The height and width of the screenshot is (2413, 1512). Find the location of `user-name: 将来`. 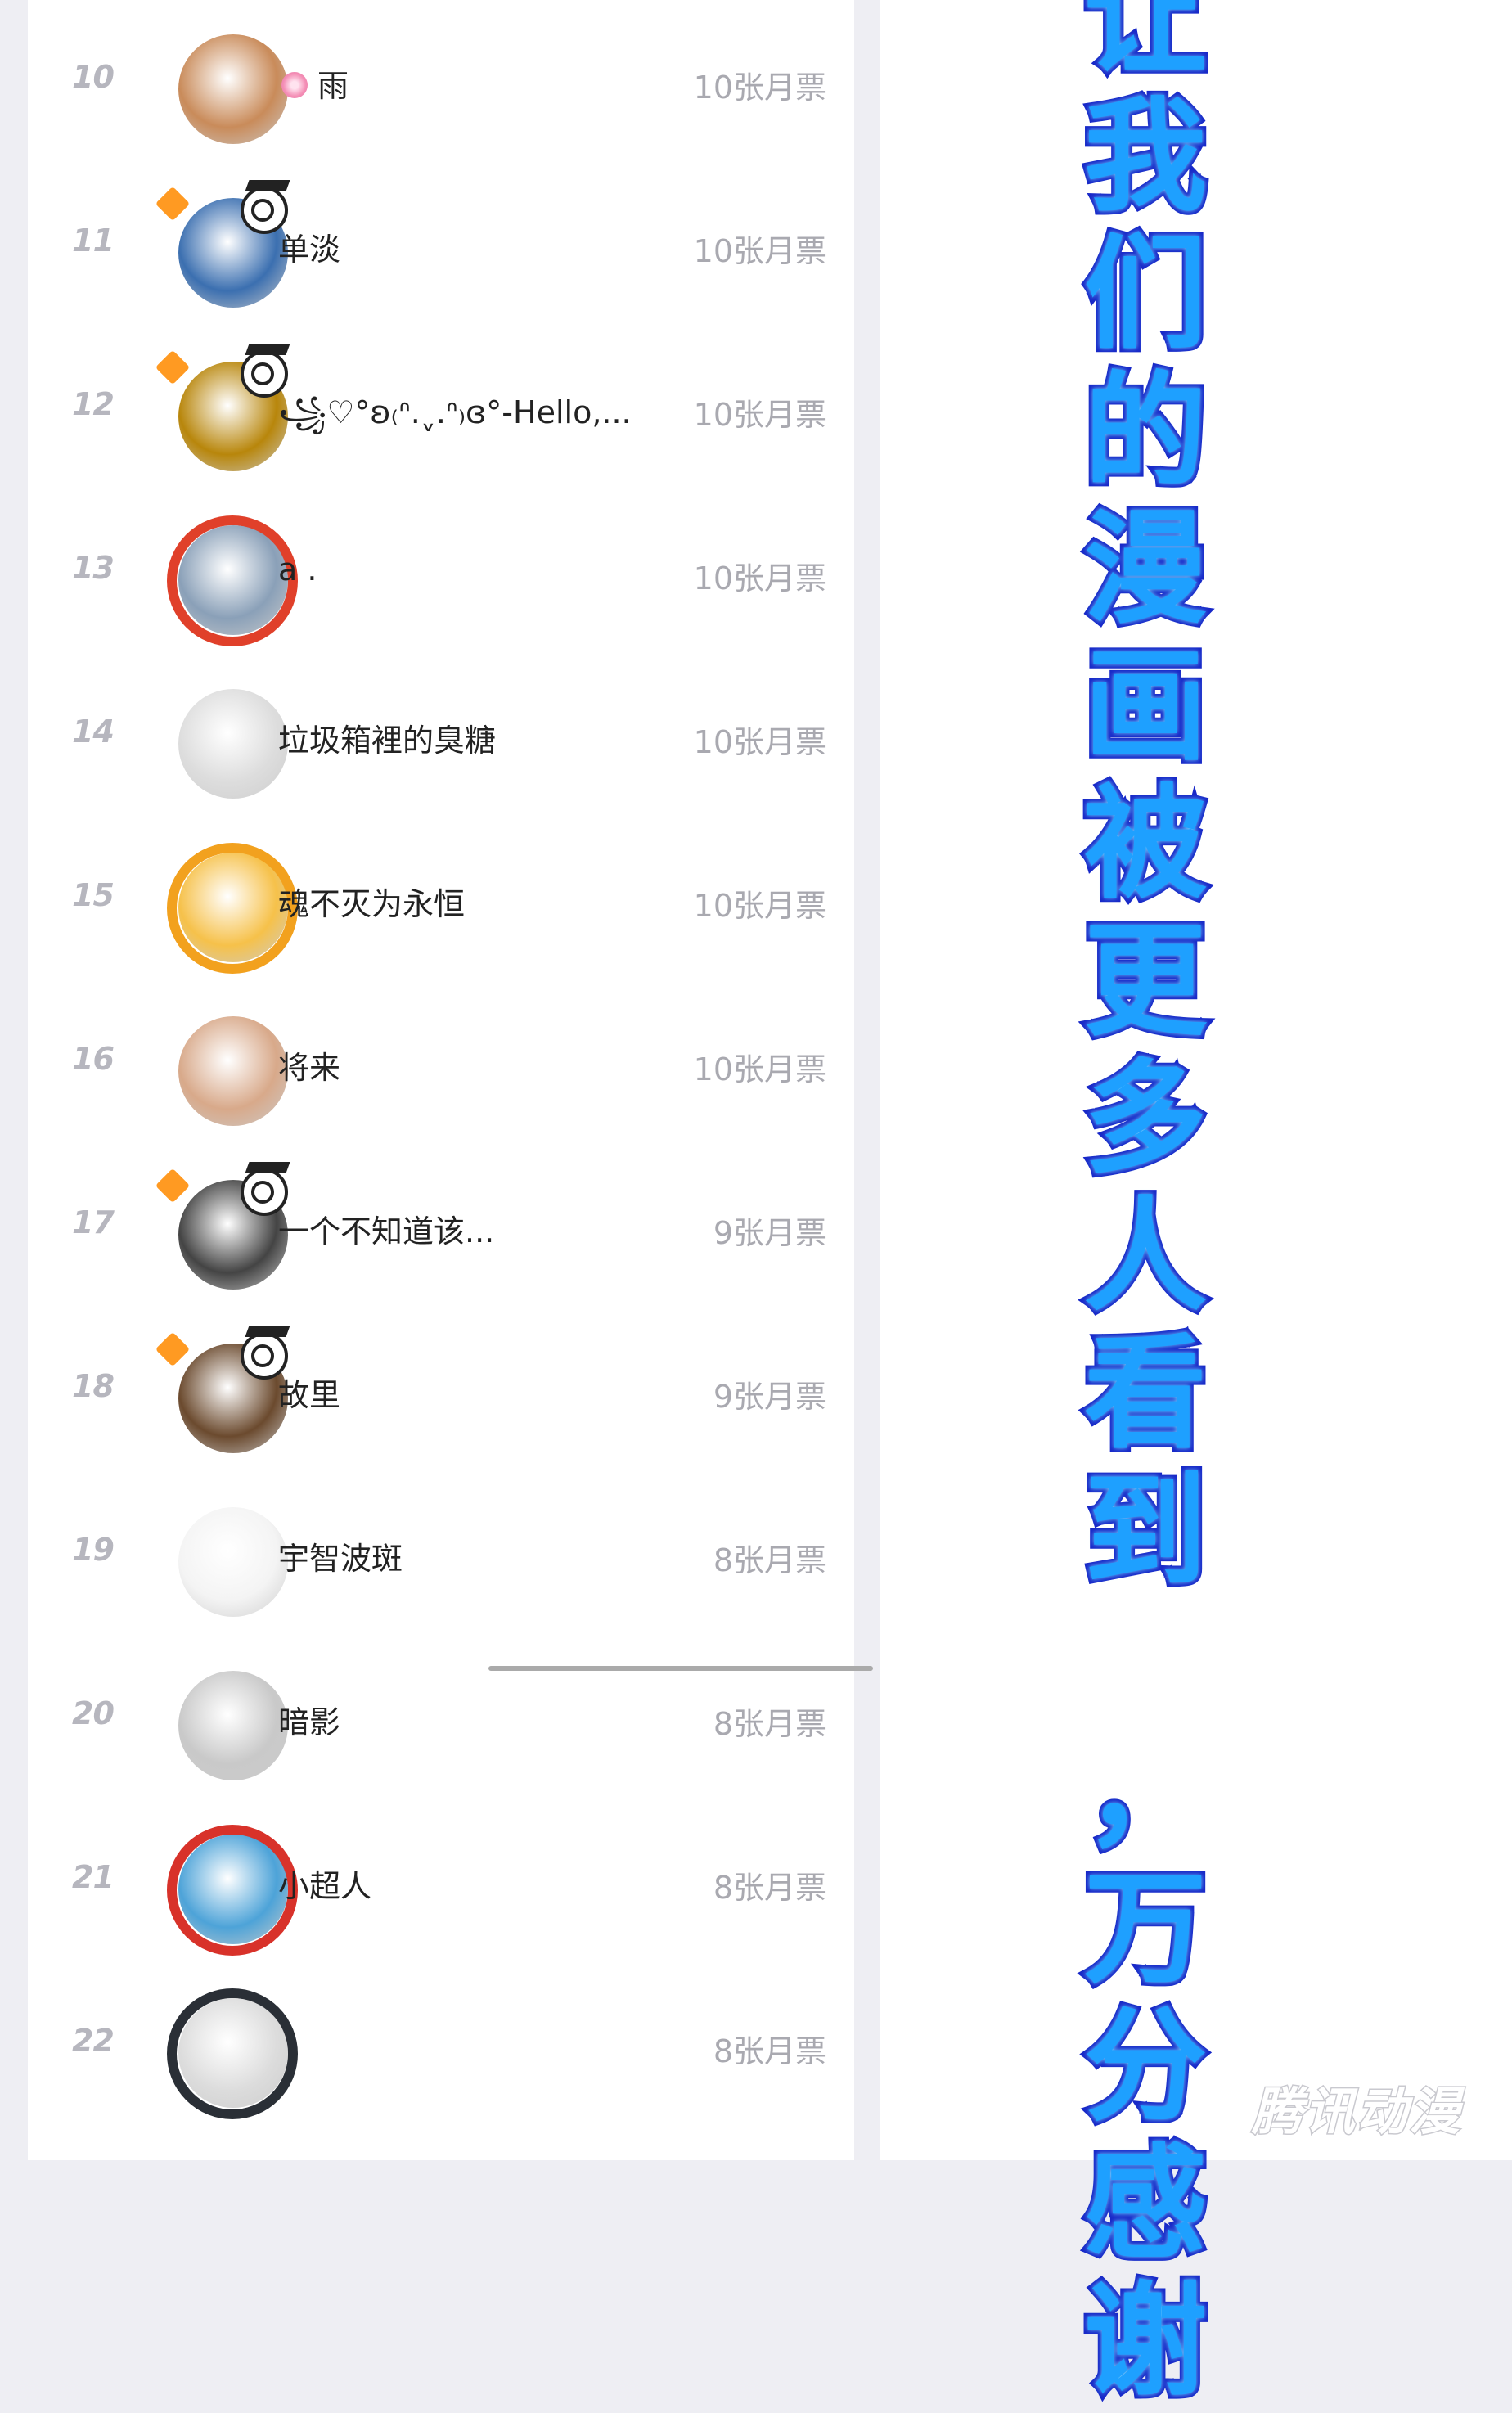

user-name: 将来 is located at coordinates (310, 1068).